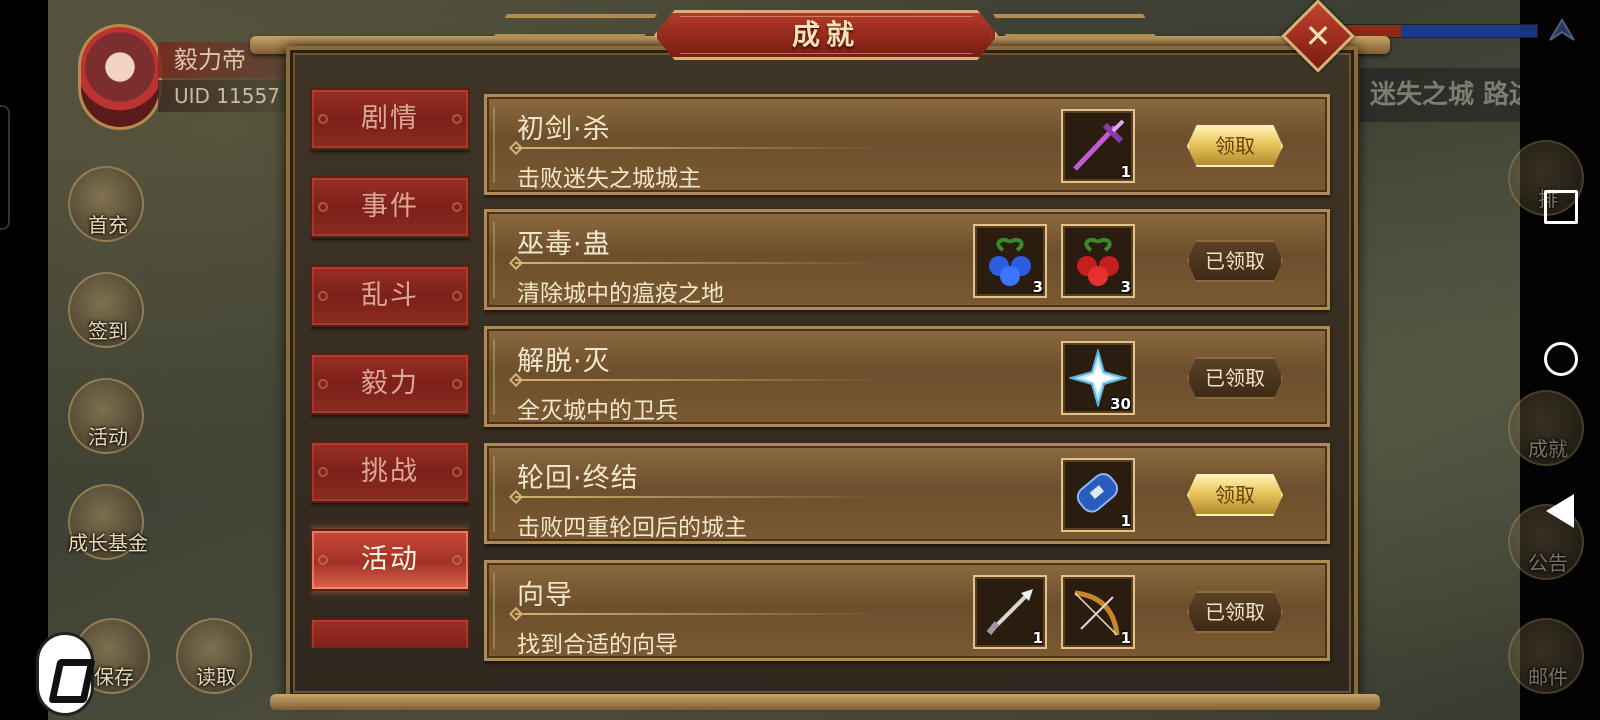 Image resolution: width=1600 pixels, height=720 pixels. I want to click on tab-label: 毅力, so click(390, 383).